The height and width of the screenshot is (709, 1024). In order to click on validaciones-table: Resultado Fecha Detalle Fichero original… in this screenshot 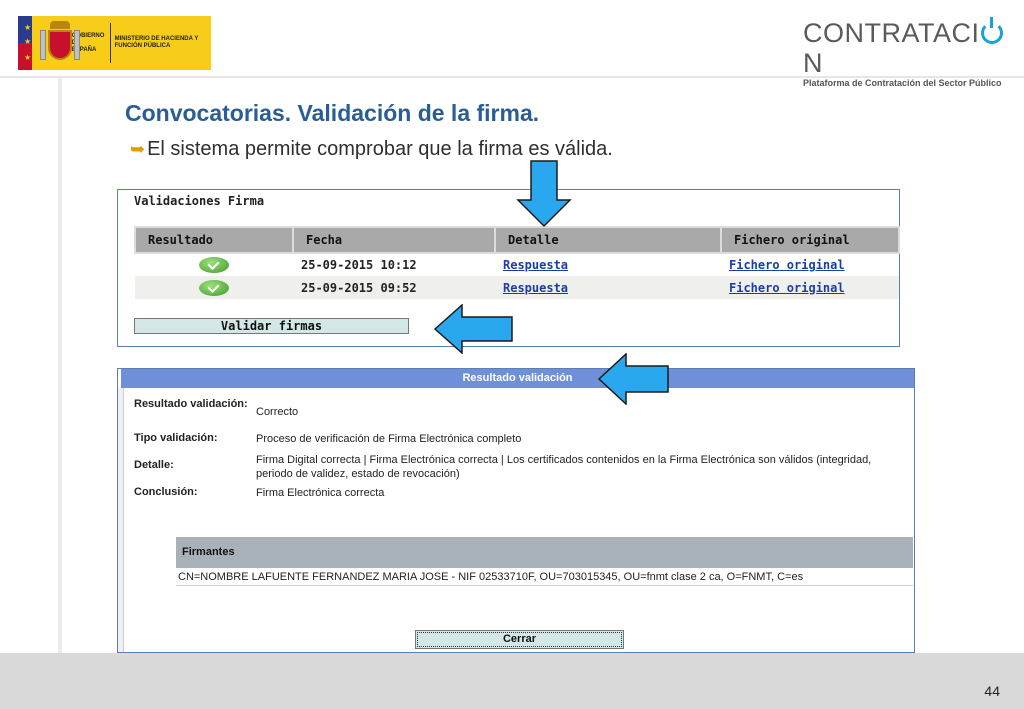, I will do `click(517, 262)`.